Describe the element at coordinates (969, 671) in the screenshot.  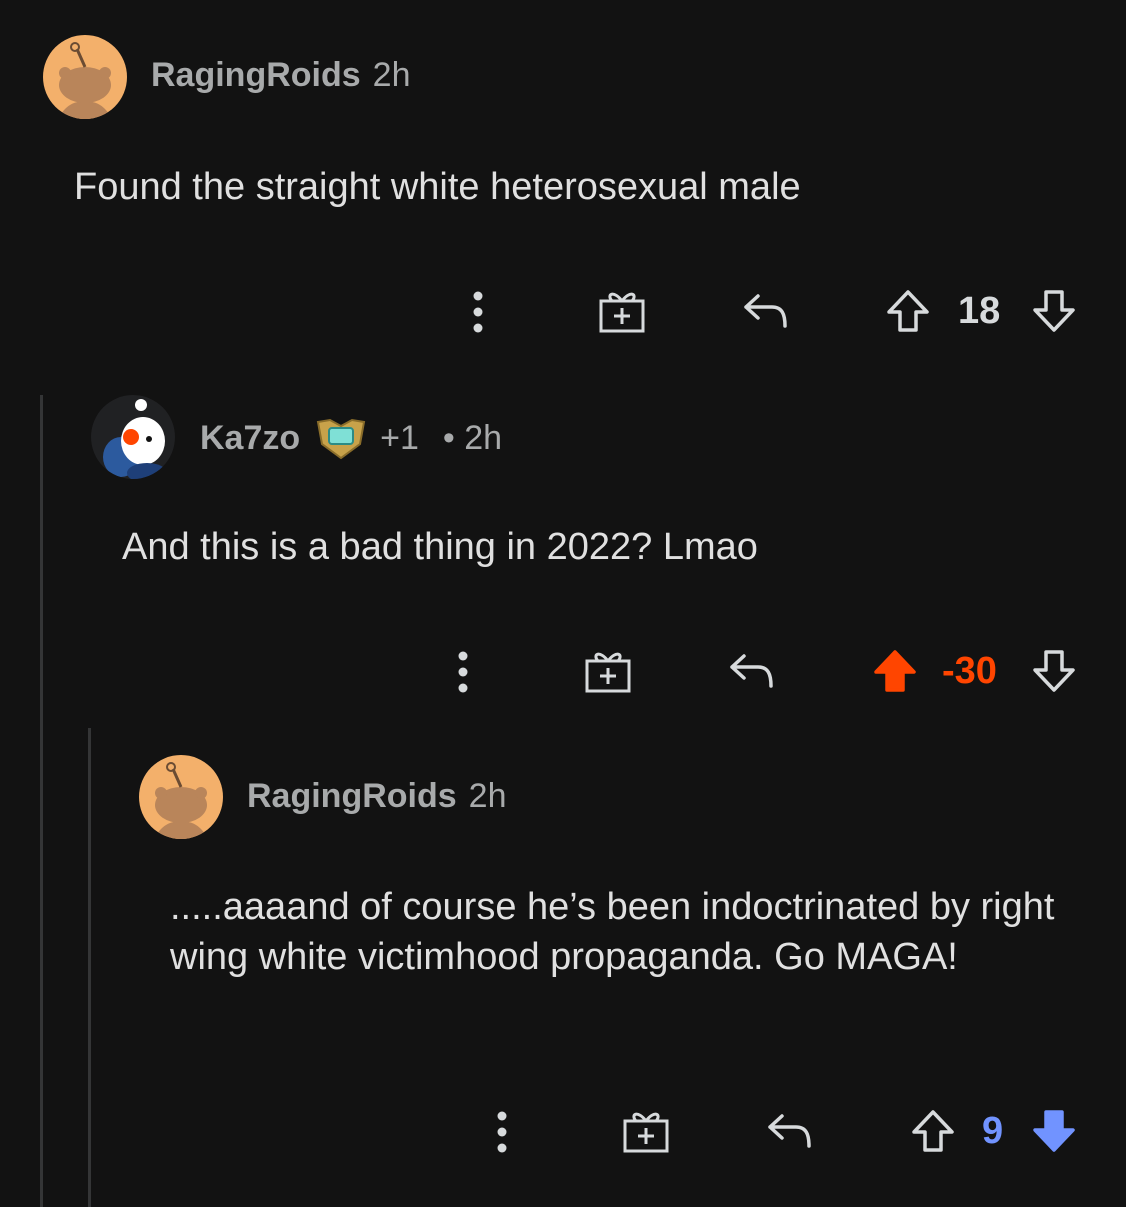
I see `vote-score: -30` at that location.